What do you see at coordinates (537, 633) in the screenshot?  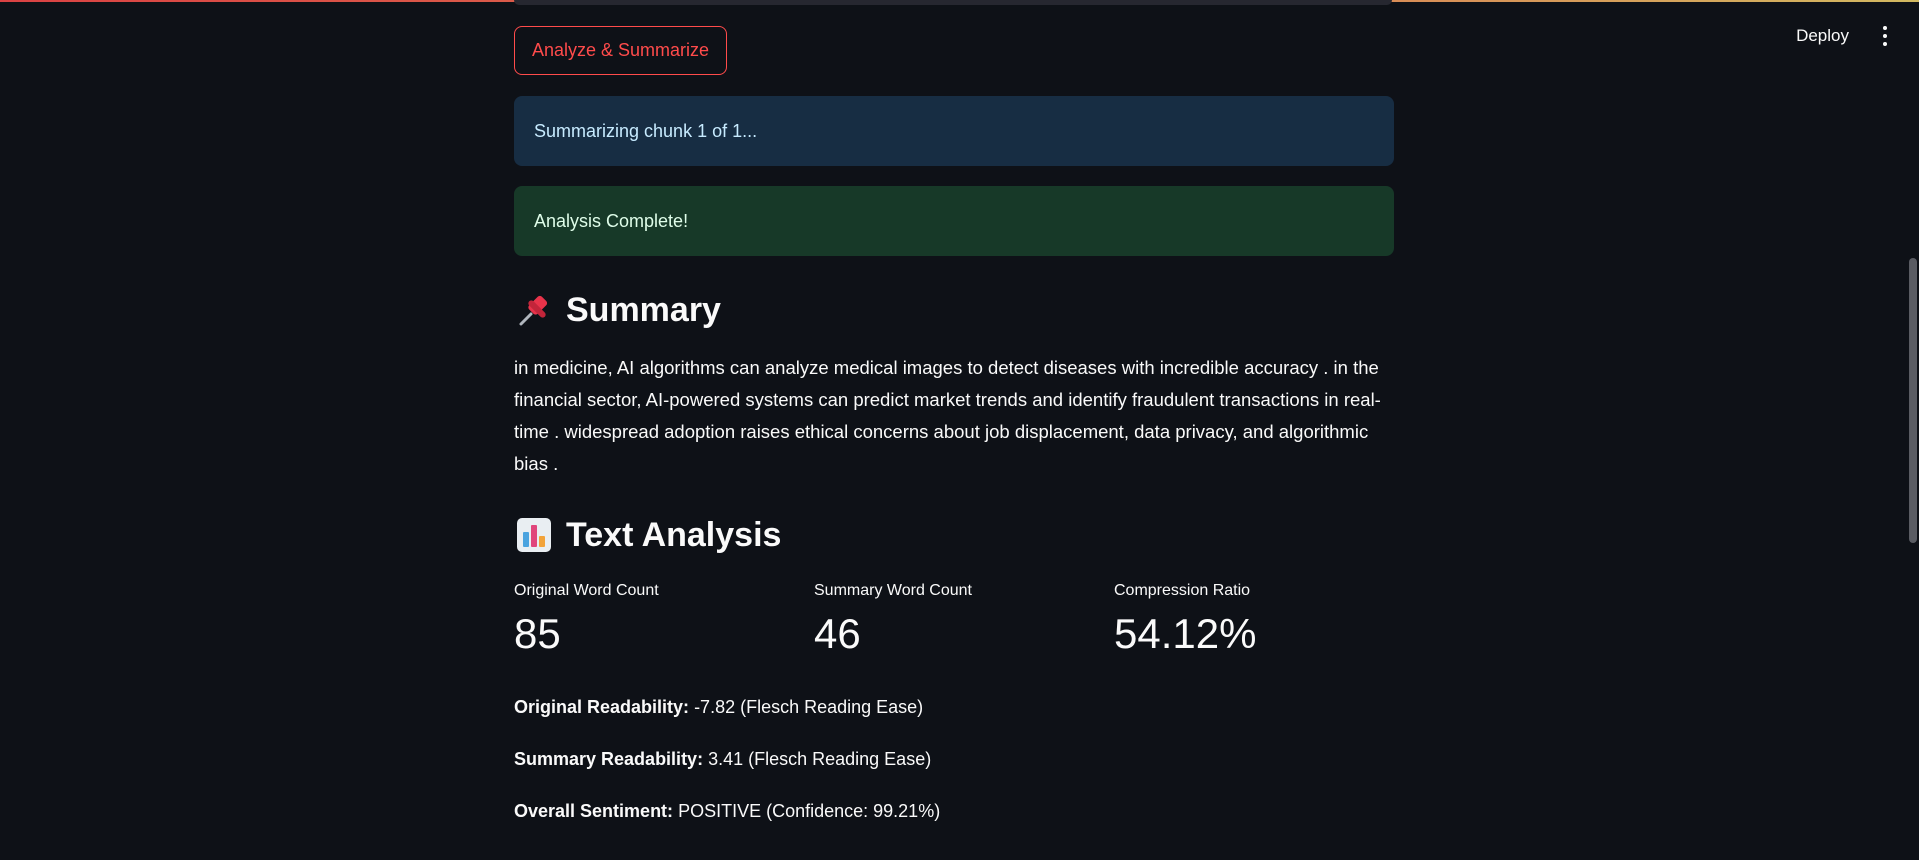 I see `metric-value: 85` at bounding box center [537, 633].